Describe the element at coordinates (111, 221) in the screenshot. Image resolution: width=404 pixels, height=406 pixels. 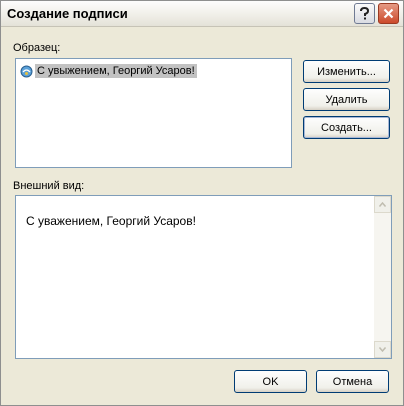
I see `preview-text: С уважением, Георгий Усаров!` at that location.